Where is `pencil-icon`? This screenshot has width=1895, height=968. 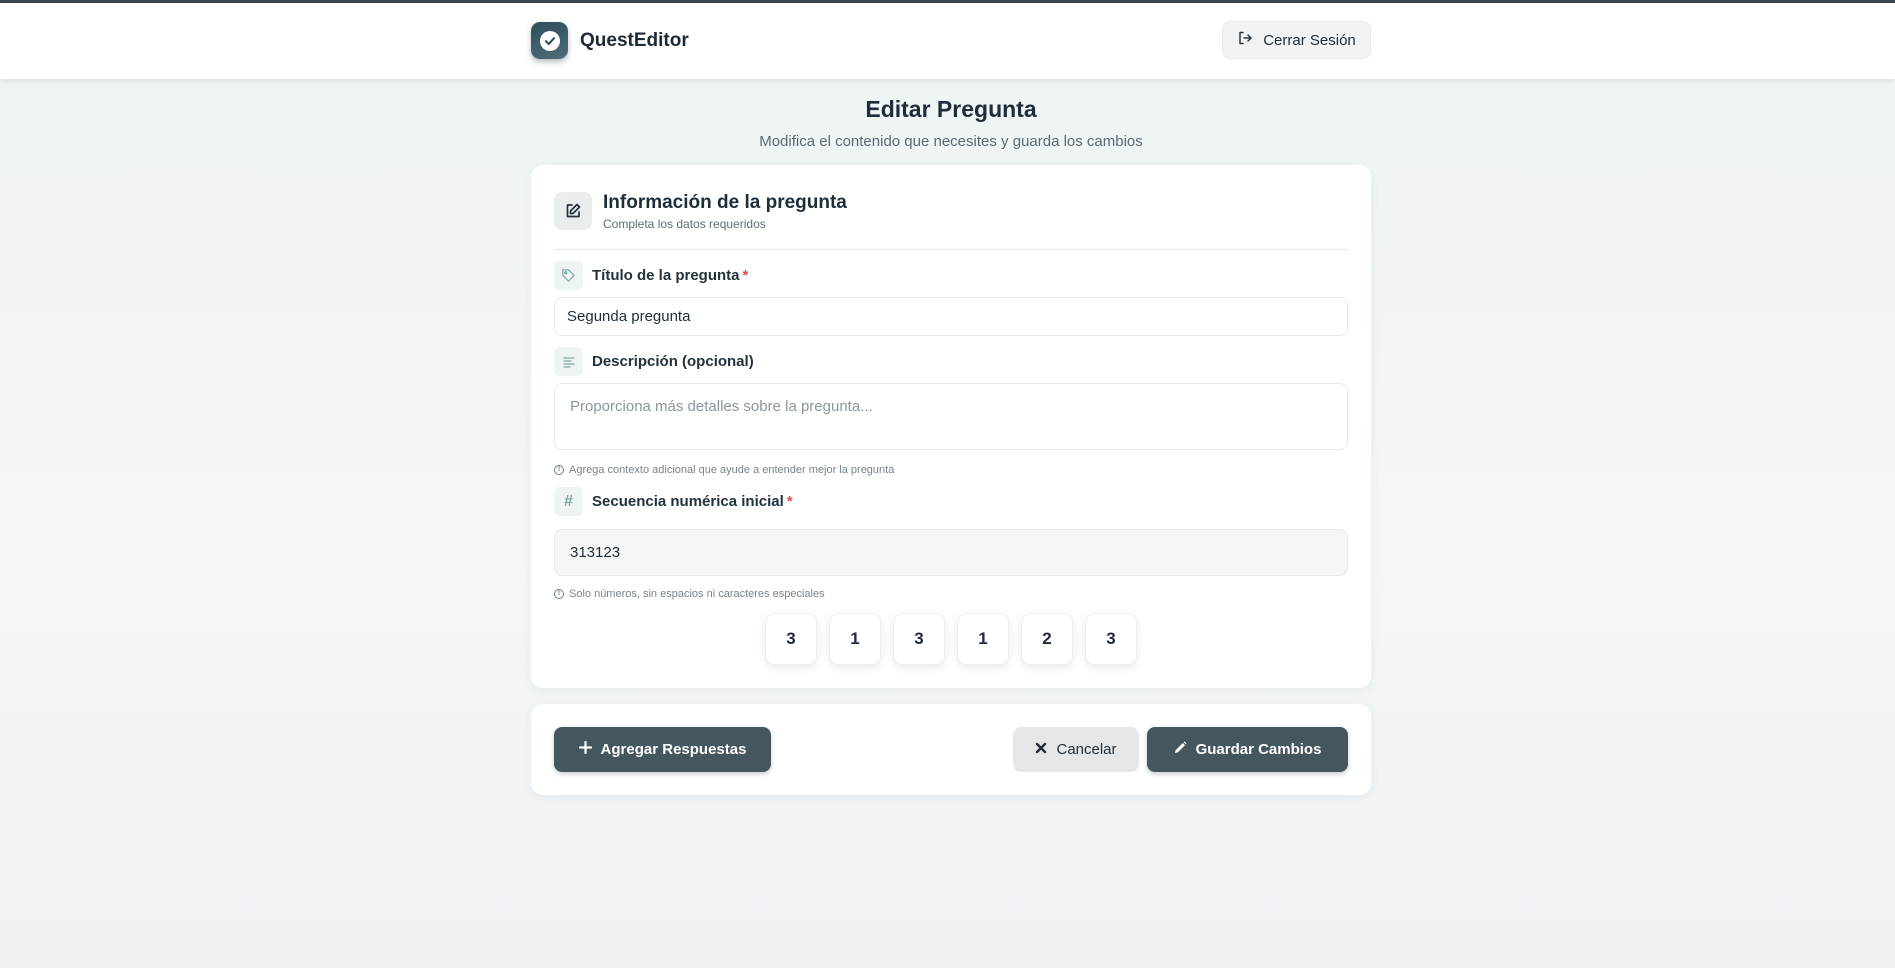
pencil-icon is located at coordinates (1180, 749).